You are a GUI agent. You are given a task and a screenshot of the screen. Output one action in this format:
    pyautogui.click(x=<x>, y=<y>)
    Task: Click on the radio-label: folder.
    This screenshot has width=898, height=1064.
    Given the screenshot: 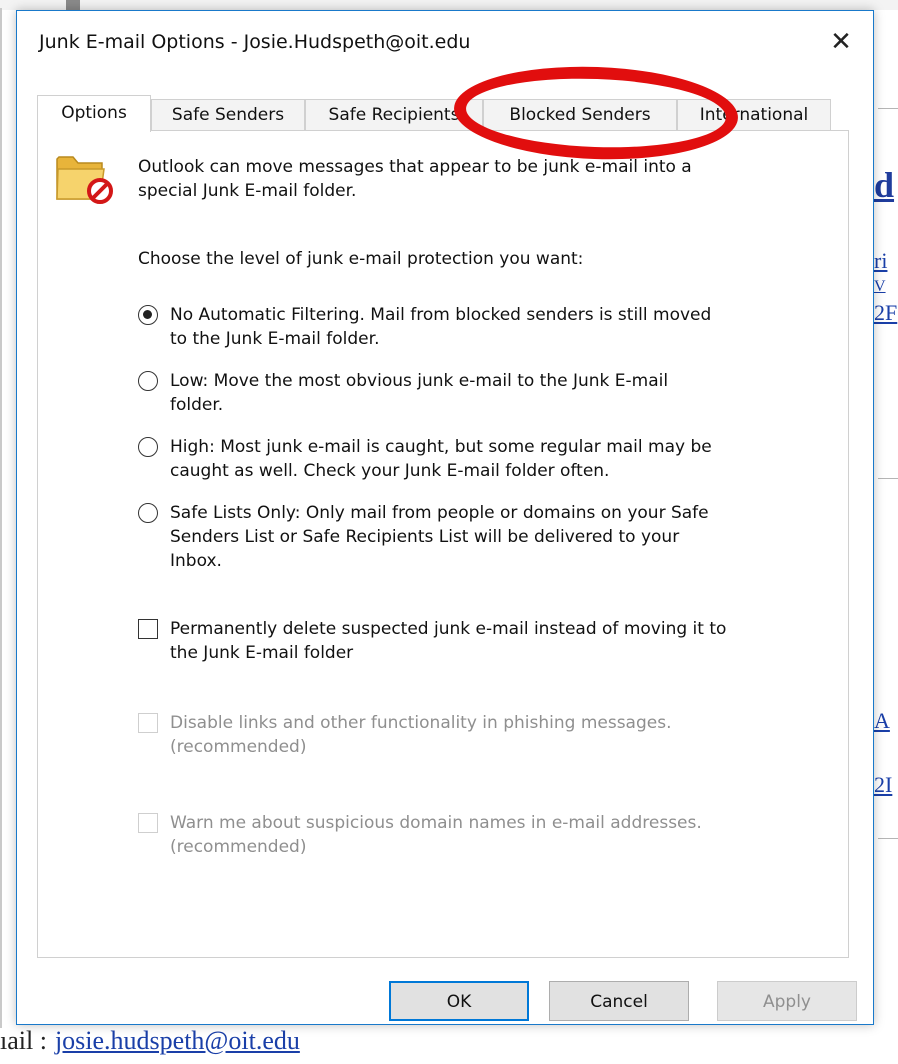 What is the action you would take?
    pyautogui.click(x=197, y=405)
    